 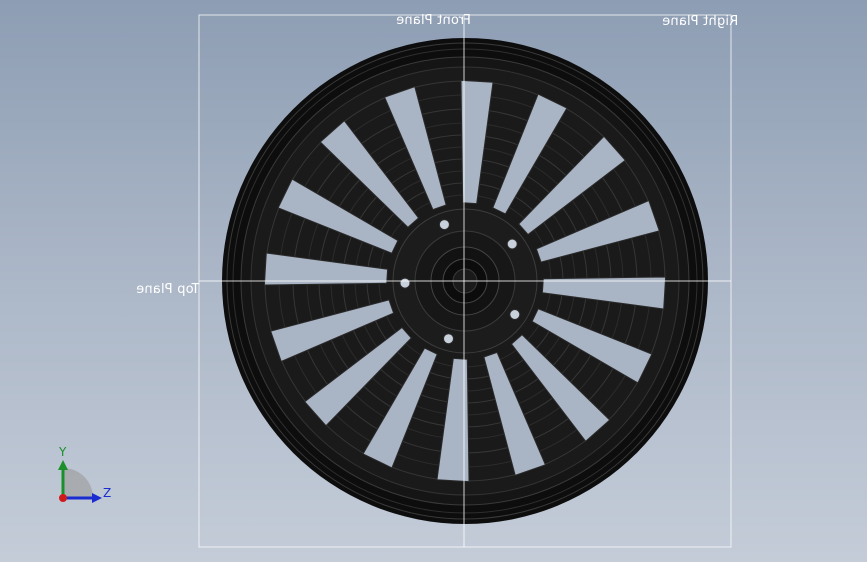 I want to click on x-axis-dot-icon, so click(x=63, y=498).